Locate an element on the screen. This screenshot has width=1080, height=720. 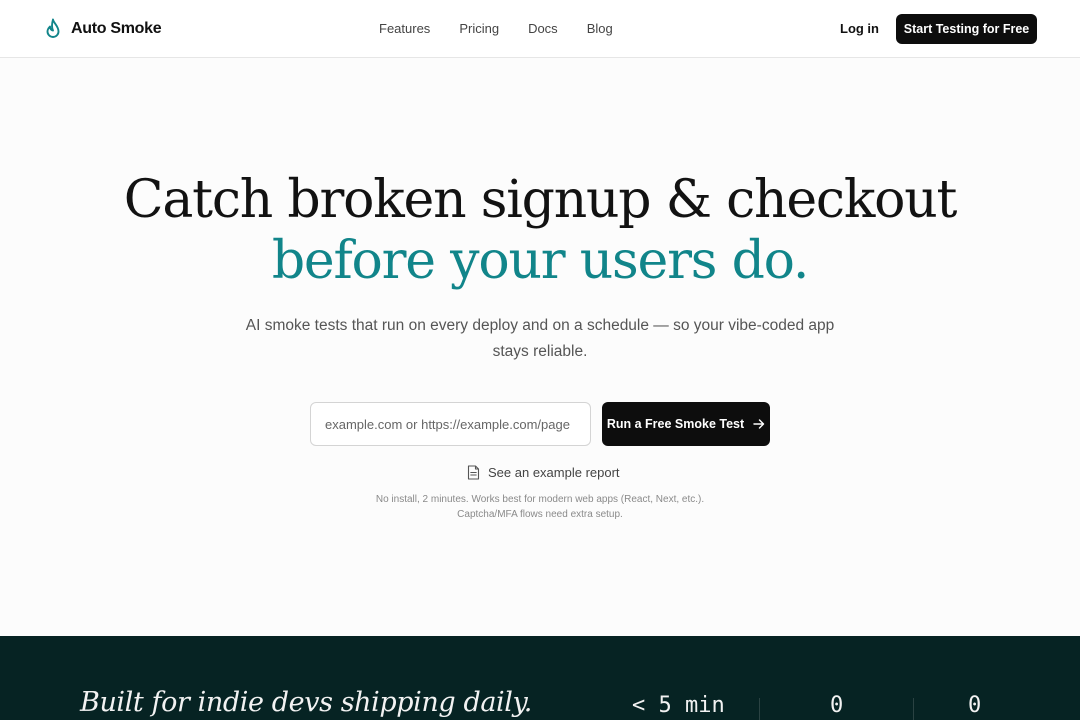
start-testing-button: Start Testing for Free is located at coordinates (966, 29).